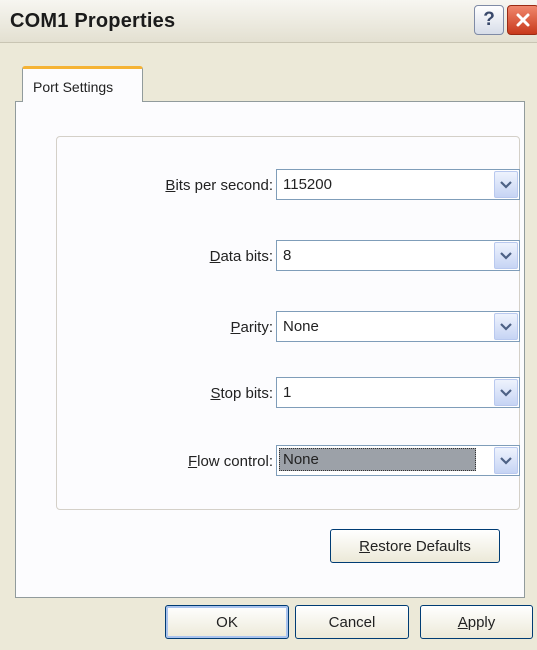 This screenshot has height=650, width=537. I want to click on label-text: ata bits:, so click(246, 256).